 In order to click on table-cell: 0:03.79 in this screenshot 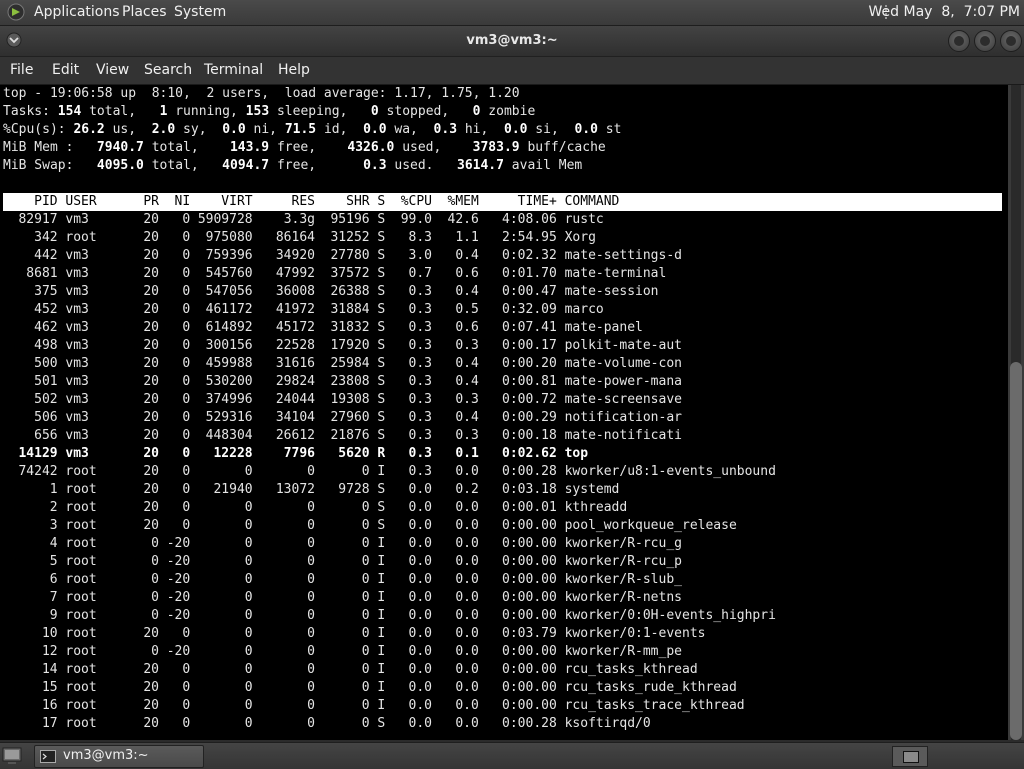, I will do `click(529, 633)`.